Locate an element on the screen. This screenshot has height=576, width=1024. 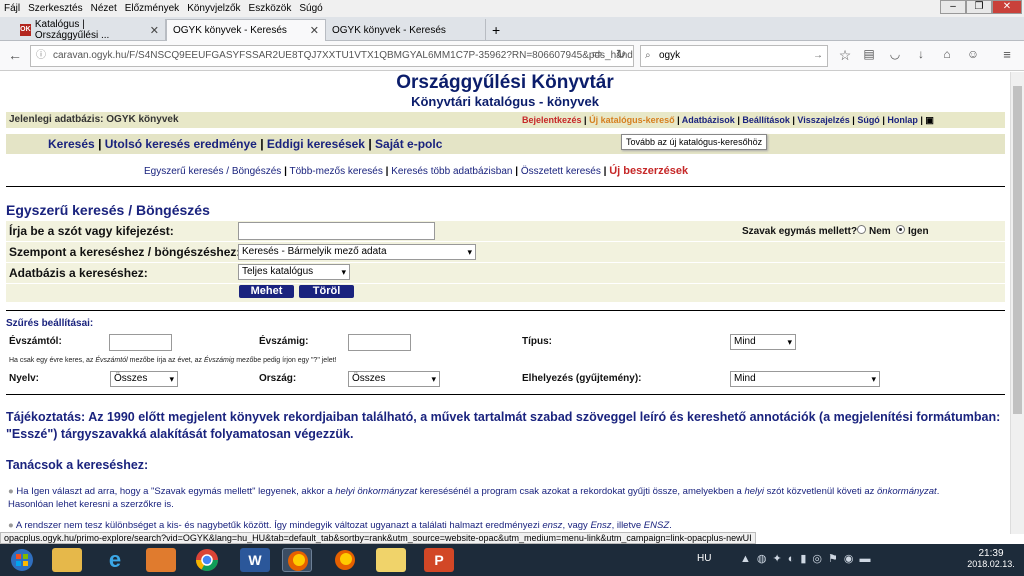
menu-bookmarks: Könyvjelzők is located at coordinates (213, 8).